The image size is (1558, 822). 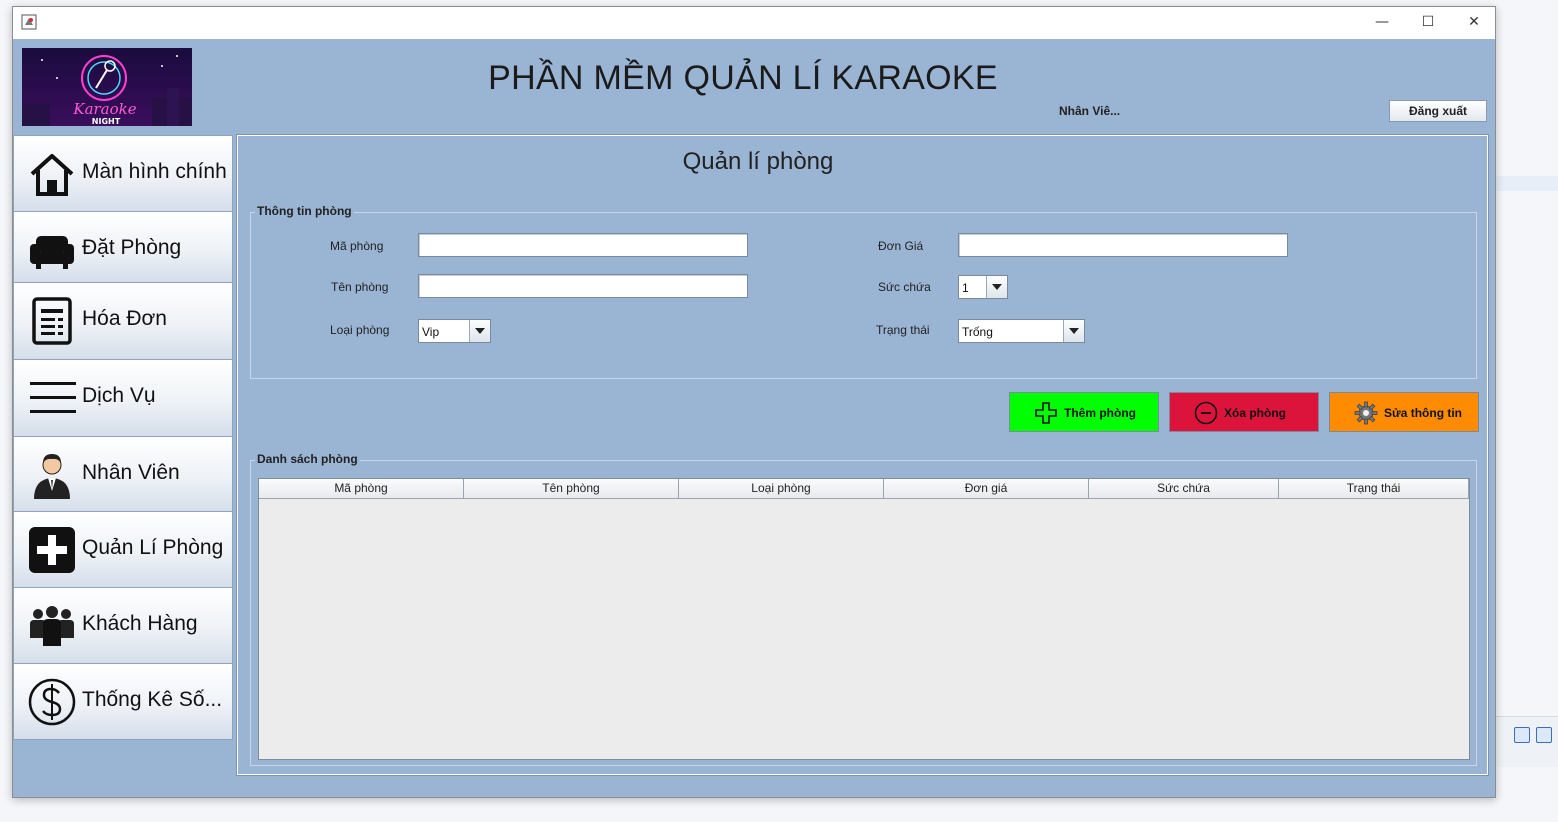 I want to click on price-input, so click(x=1123, y=245).